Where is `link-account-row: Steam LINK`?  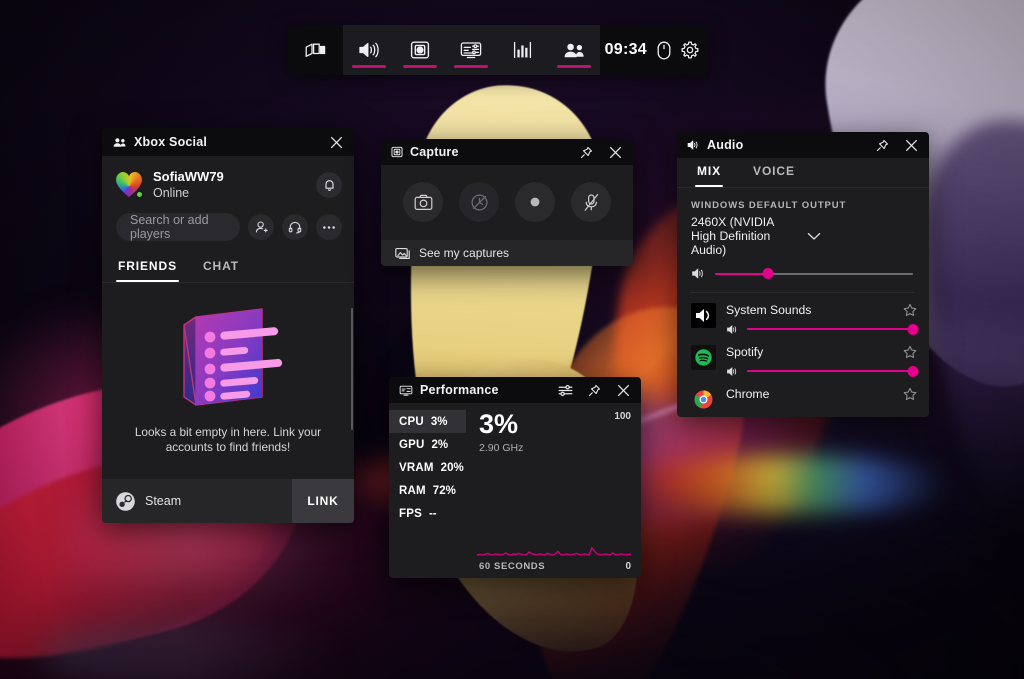
link-account-row: Steam LINK is located at coordinates (228, 501).